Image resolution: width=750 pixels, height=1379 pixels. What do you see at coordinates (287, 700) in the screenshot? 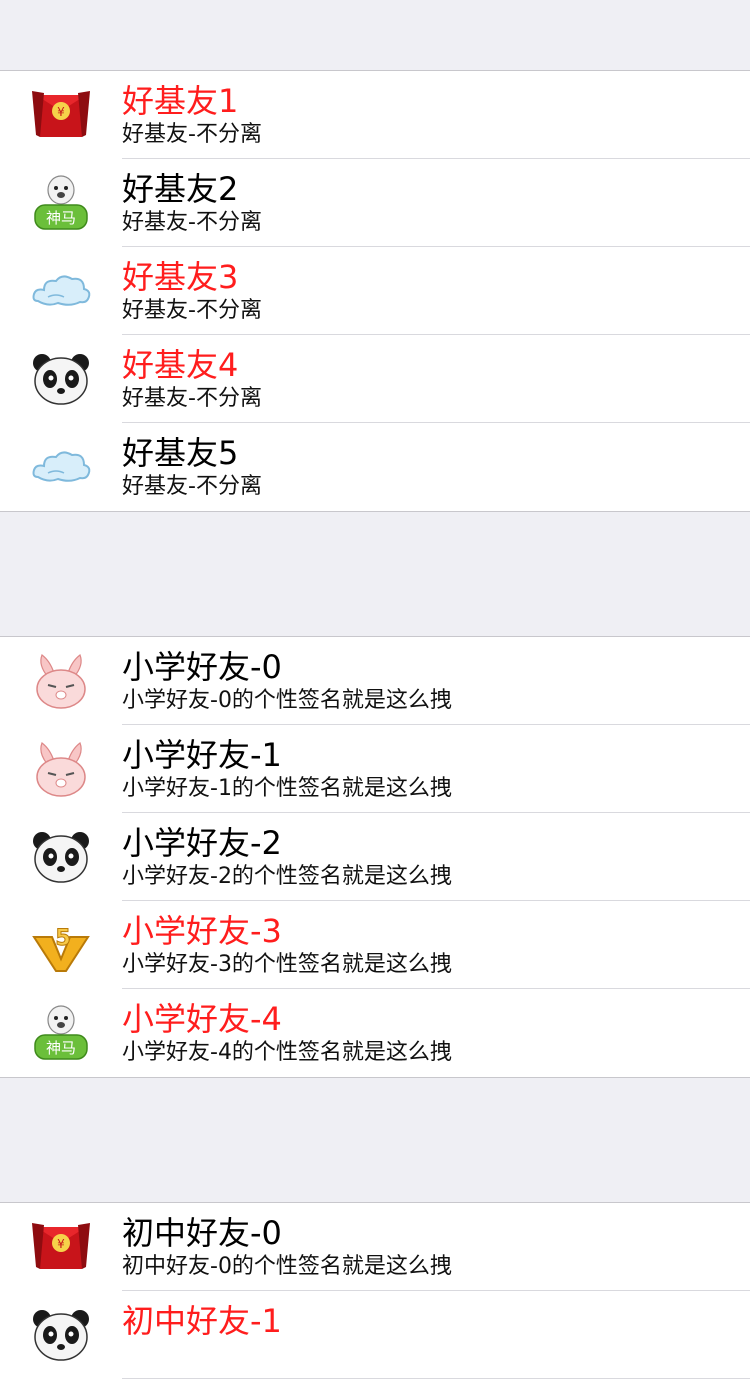
I see `friend-signature: 小学好友-0的个性签名就是这么拽` at bounding box center [287, 700].